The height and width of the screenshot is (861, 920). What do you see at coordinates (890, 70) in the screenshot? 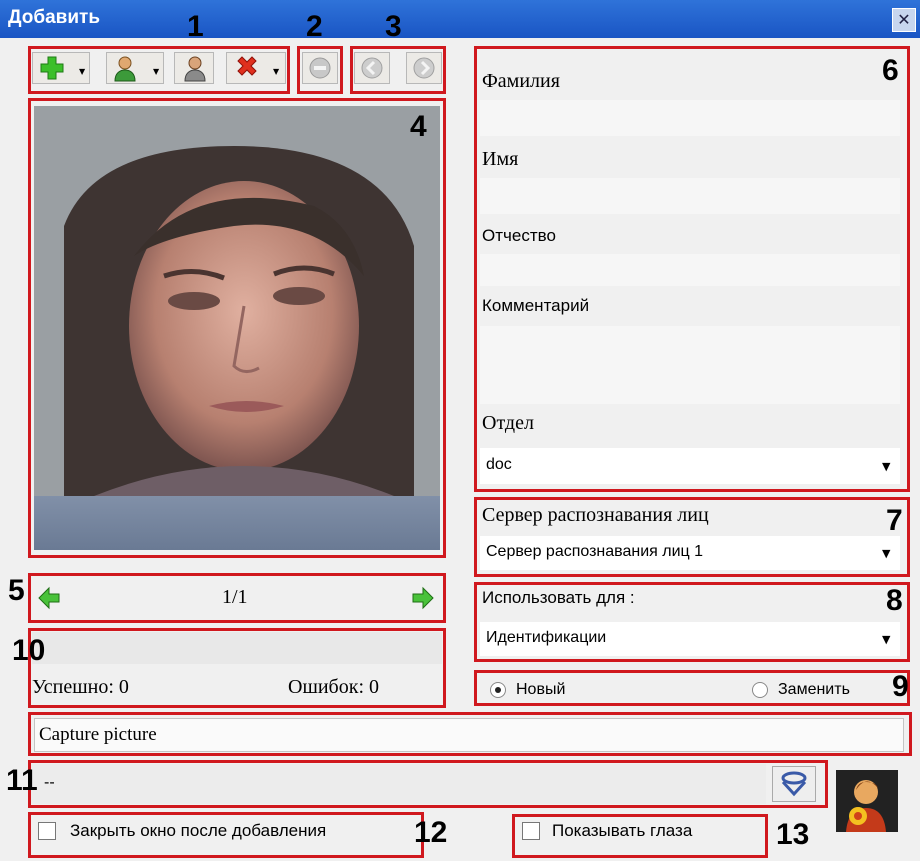
I see `callout-number-6: 6` at bounding box center [890, 70].